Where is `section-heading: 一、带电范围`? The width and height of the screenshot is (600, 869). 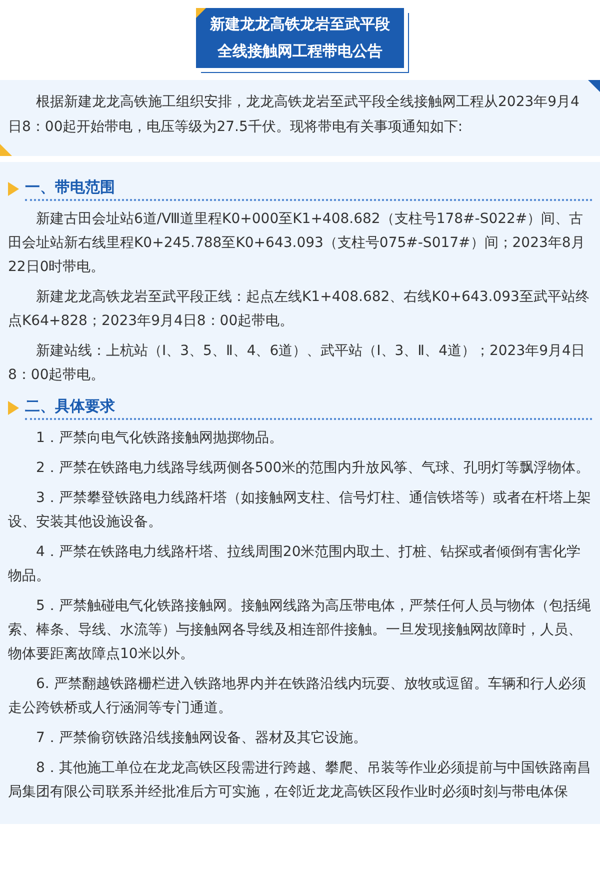
section-heading: 一、带电范围 is located at coordinates (308, 188).